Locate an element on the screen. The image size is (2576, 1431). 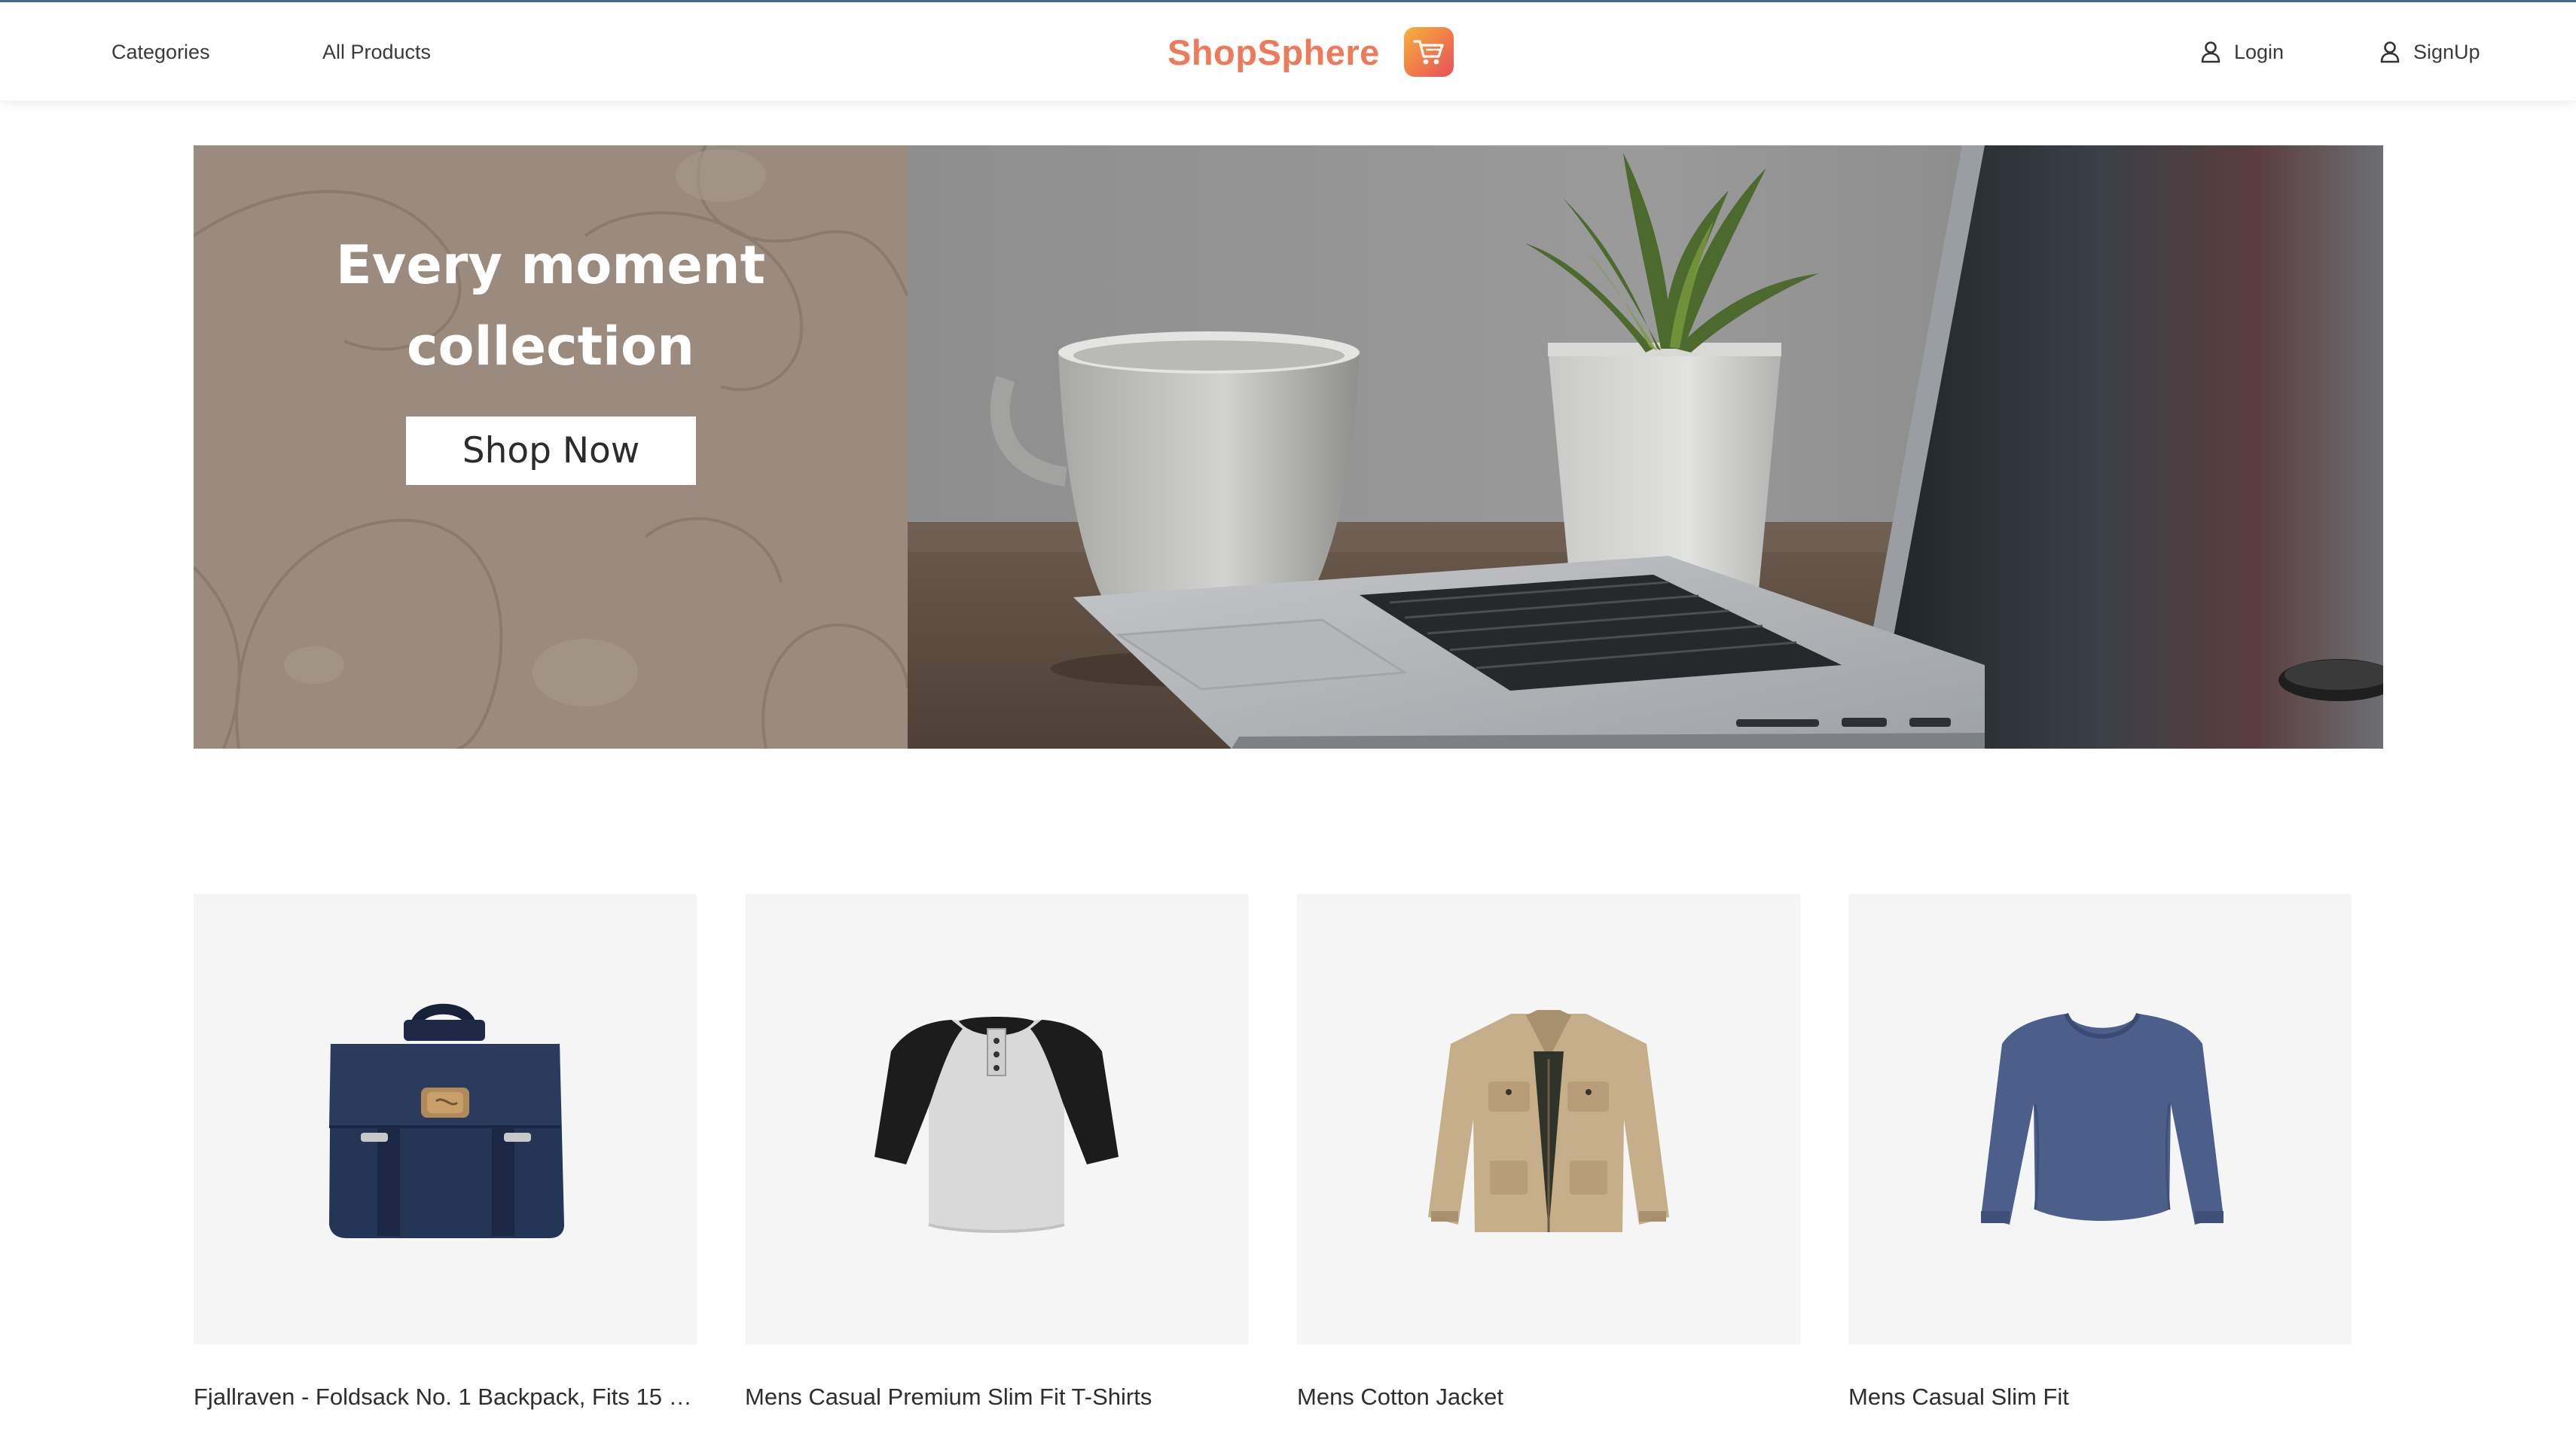
login-link: Login is located at coordinates (2243, 52).